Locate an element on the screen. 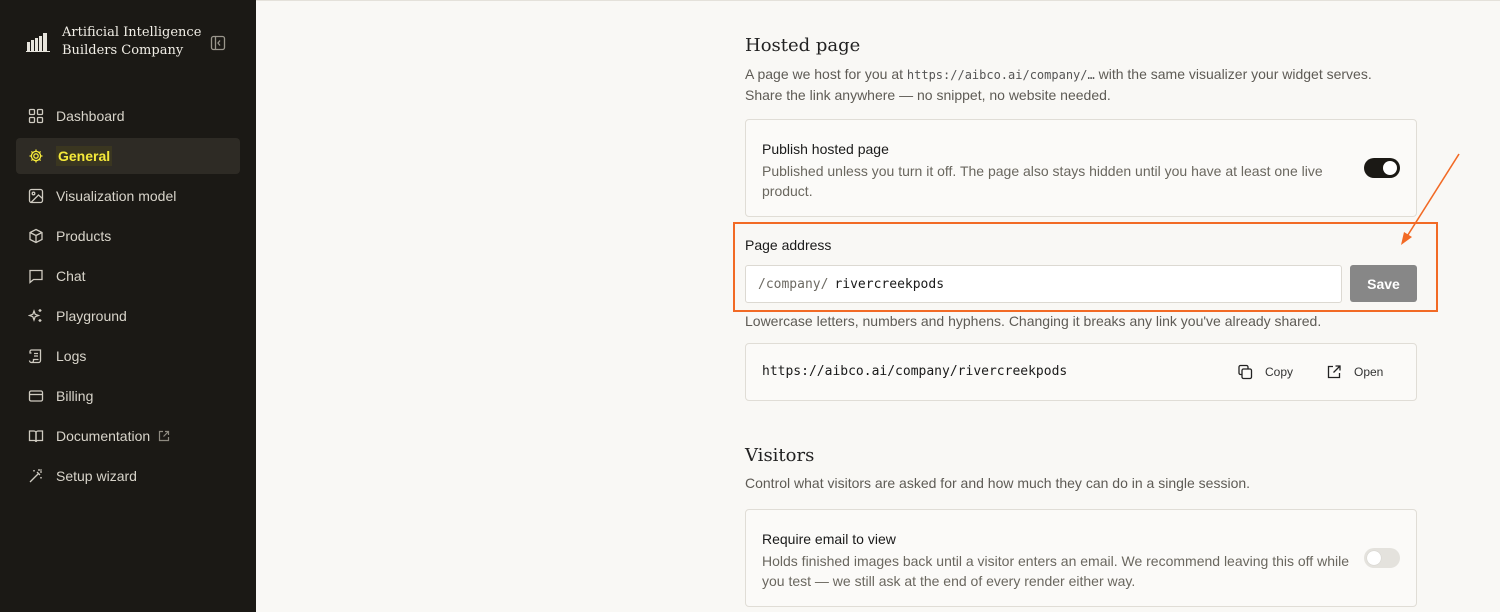 The width and height of the screenshot is (1500, 612). sidebar-item-label: Billing is located at coordinates (75, 396).